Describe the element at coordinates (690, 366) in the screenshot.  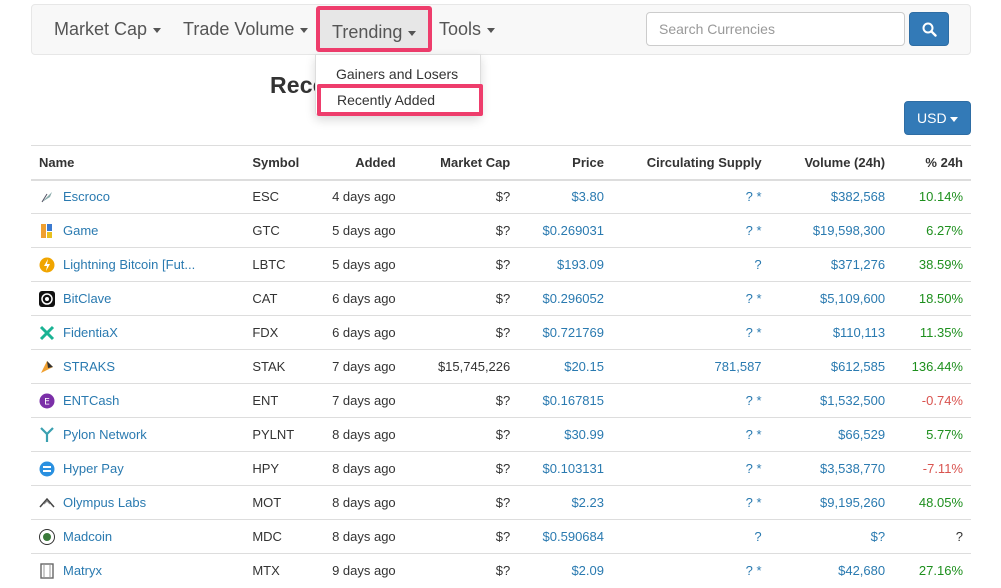
I see `cell-circulating-supply: 781,587` at that location.